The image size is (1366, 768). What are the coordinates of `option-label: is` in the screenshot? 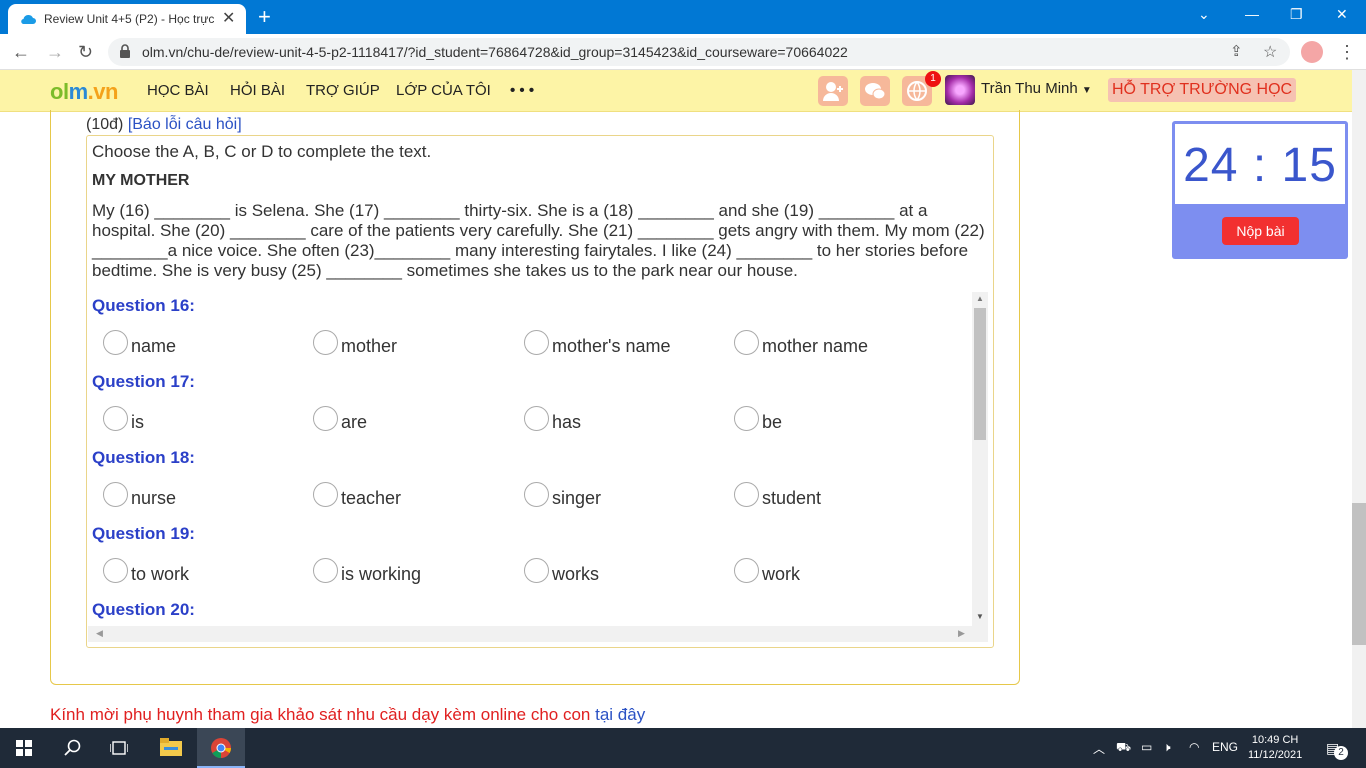 It's located at (137, 422).